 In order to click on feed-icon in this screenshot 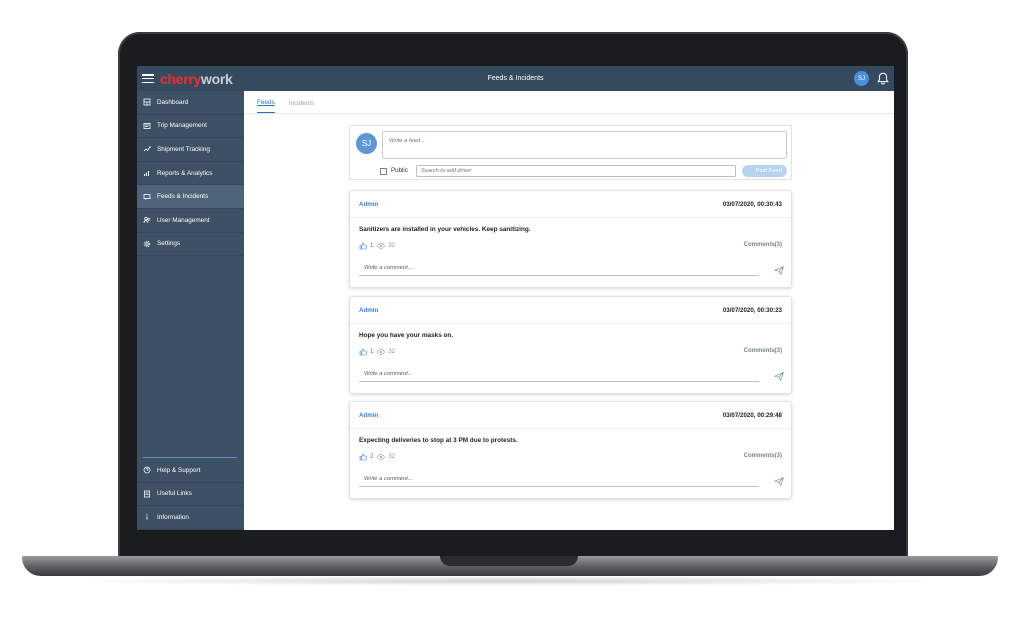, I will do `click(147, 197)`.